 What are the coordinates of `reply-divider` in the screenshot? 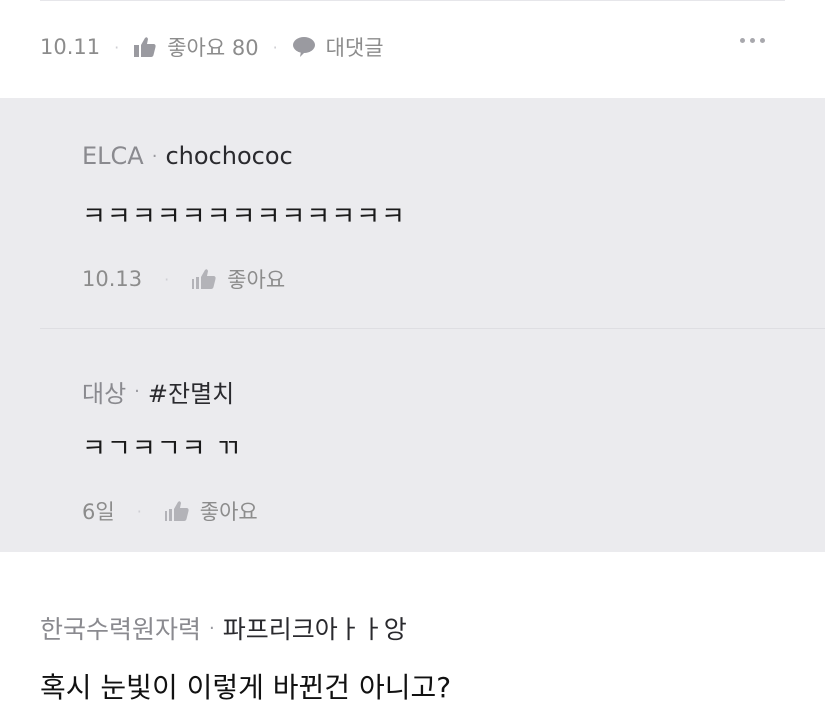 It's located at (432, 328).